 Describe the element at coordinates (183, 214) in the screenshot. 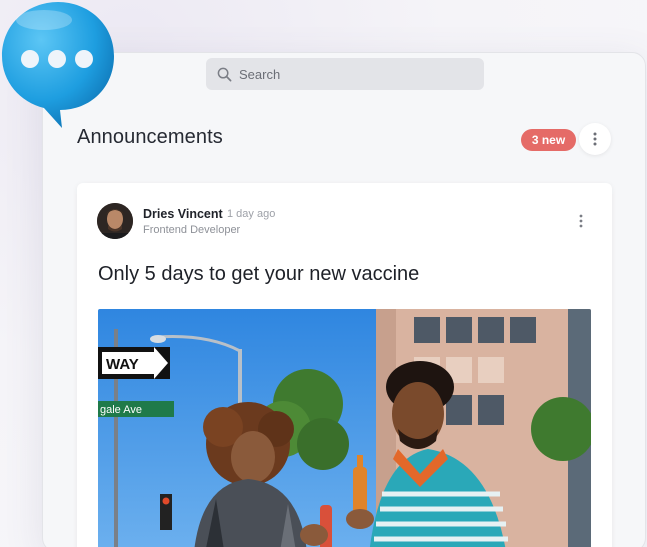

I see `author-name: Dries Vincent` at that location.